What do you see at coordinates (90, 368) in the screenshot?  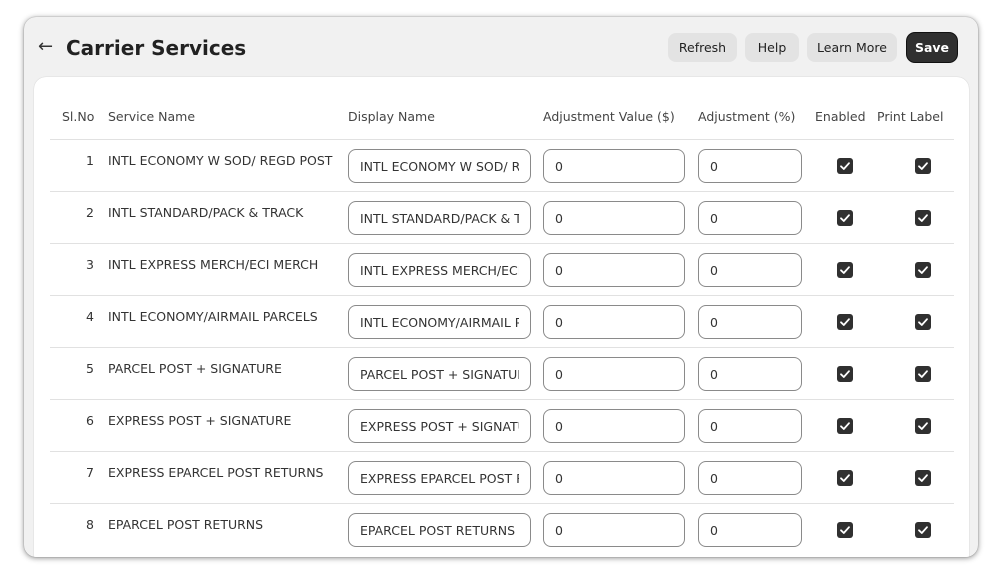 I see `row-sl-no: 5` at bounding box center [90, 368].